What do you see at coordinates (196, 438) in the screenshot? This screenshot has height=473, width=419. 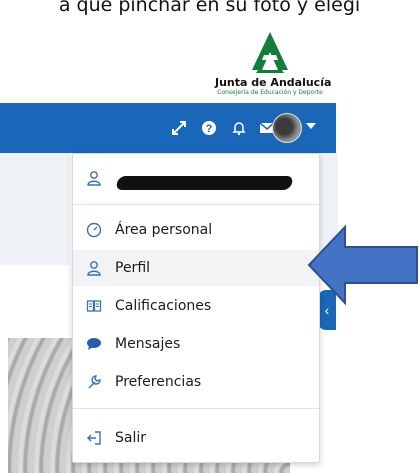 I see `menu-item-salir: Salir` at bounding box center [196, 438].